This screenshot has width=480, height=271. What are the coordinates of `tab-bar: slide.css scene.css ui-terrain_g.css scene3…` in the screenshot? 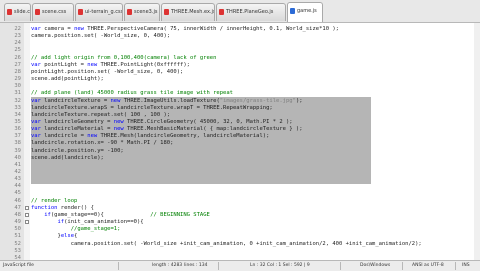 It's located at (240, 11).